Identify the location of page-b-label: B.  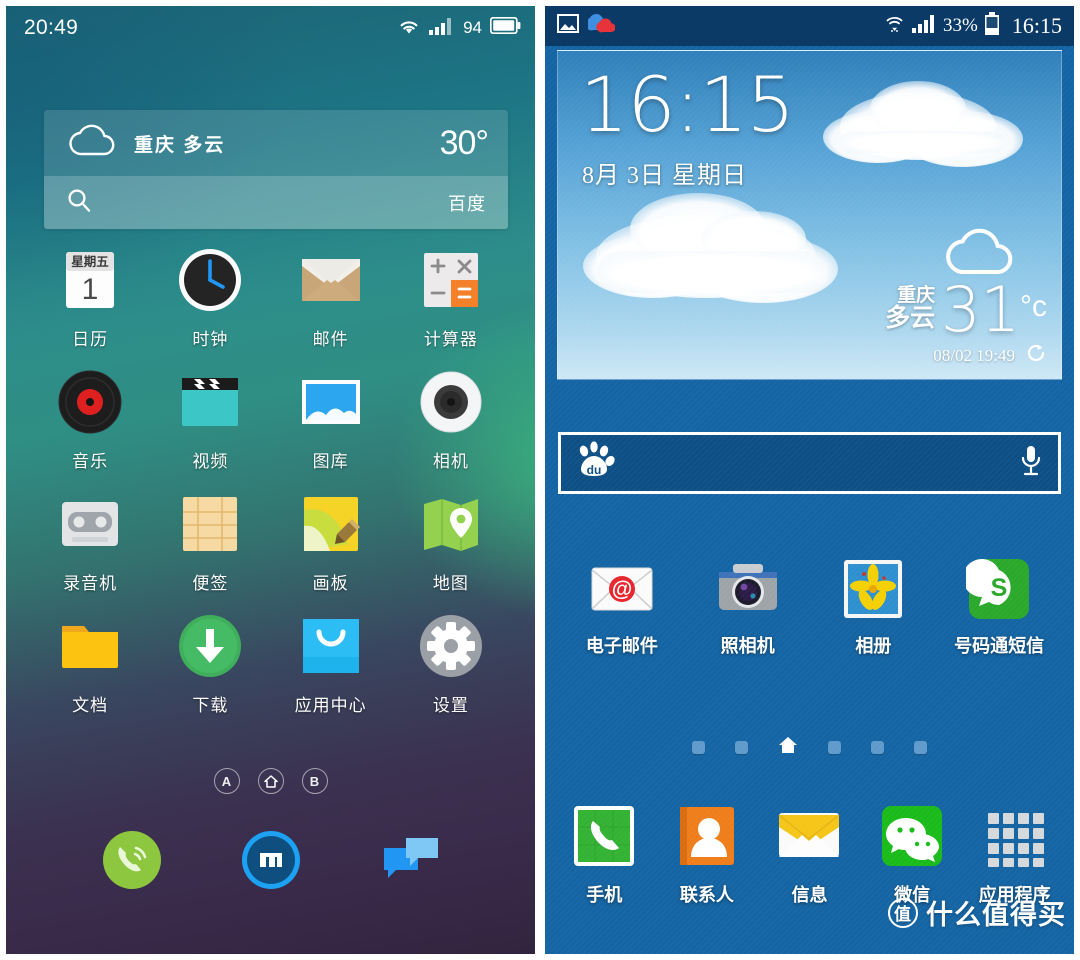
(314, 781).